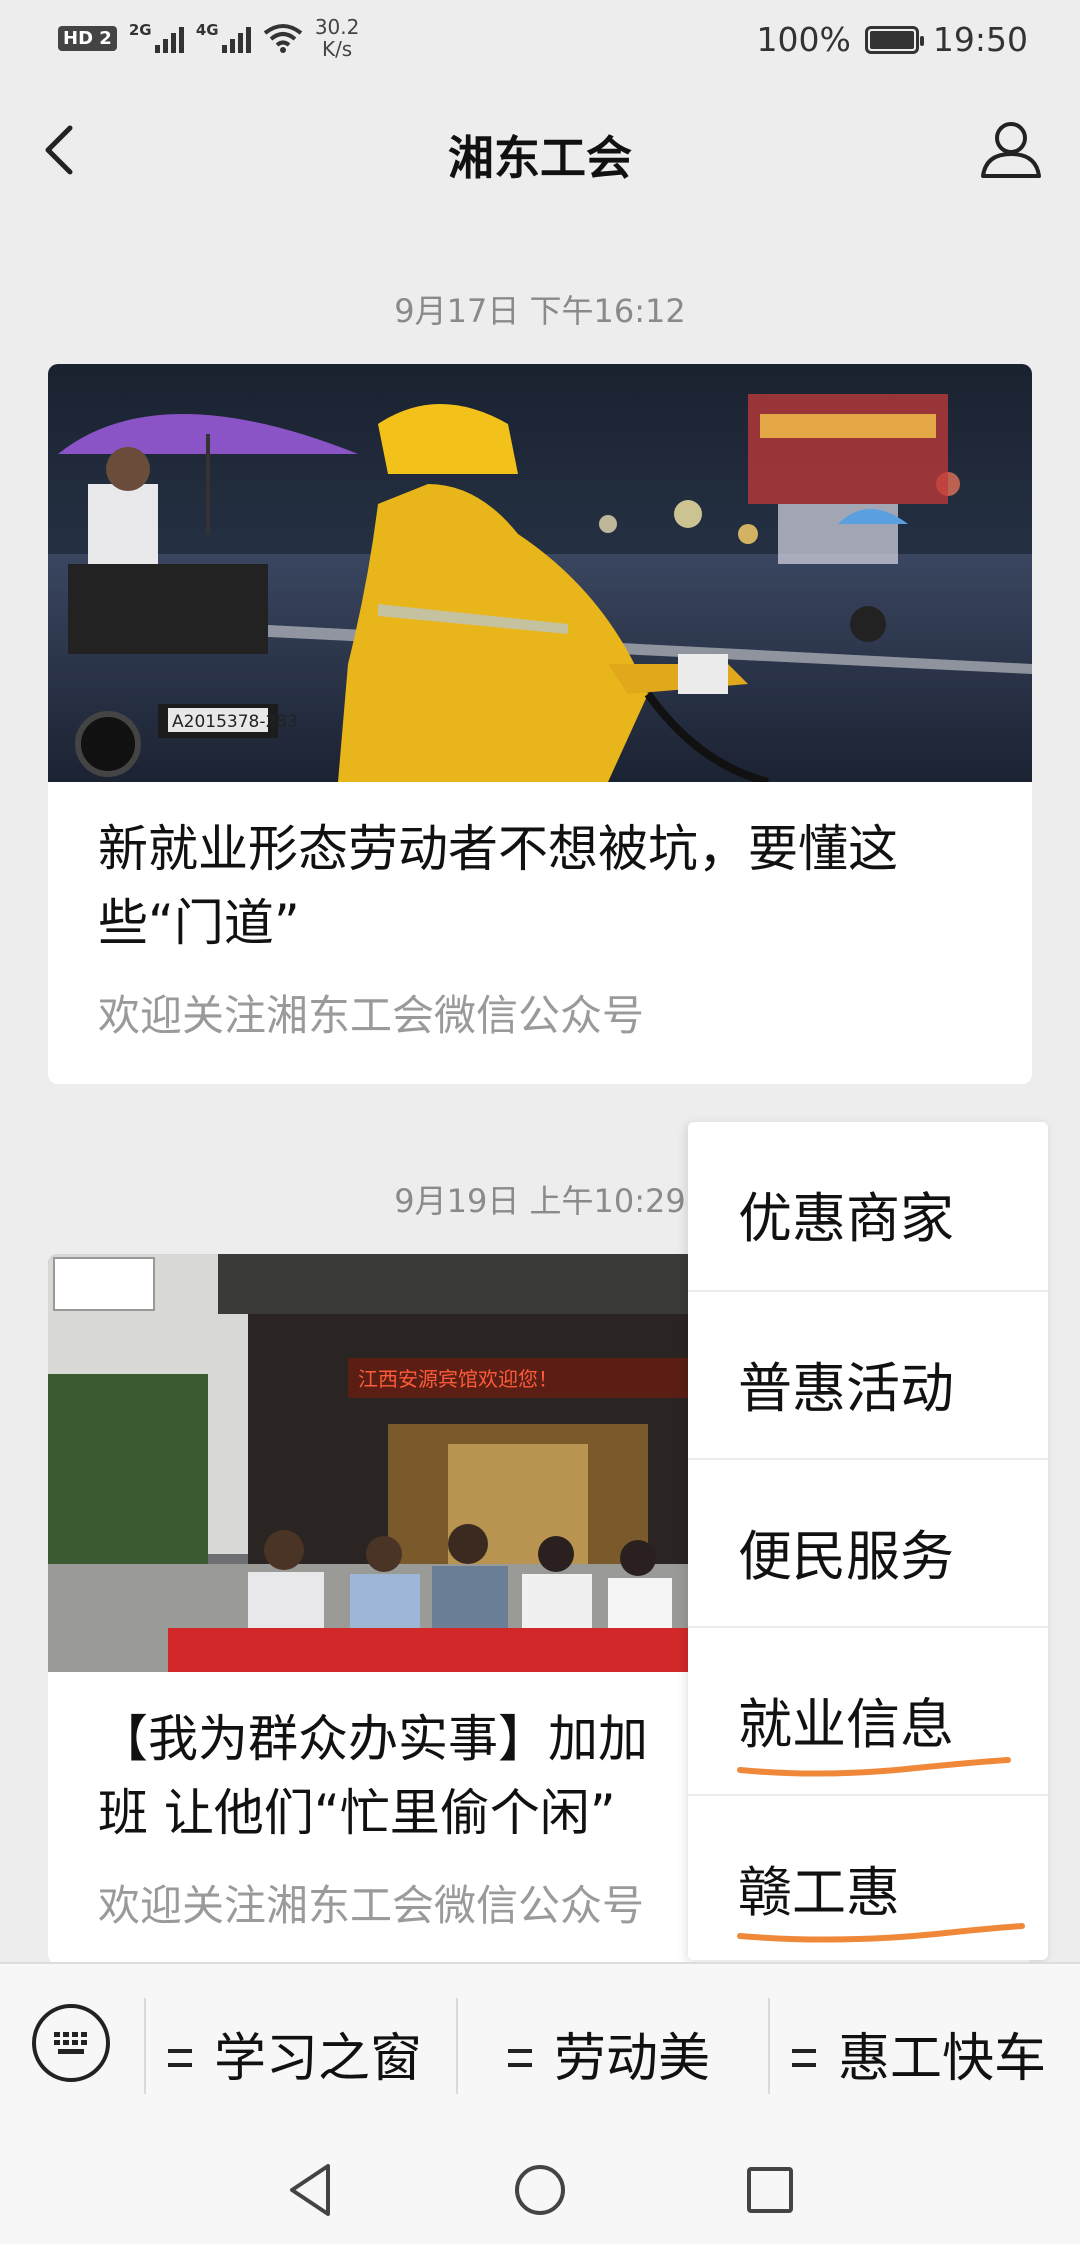 The width and height of the screenshot is (1080, 2244). I want to click on banner-text: 江西安源宾馆欢迎您！, so click(458, 1379).